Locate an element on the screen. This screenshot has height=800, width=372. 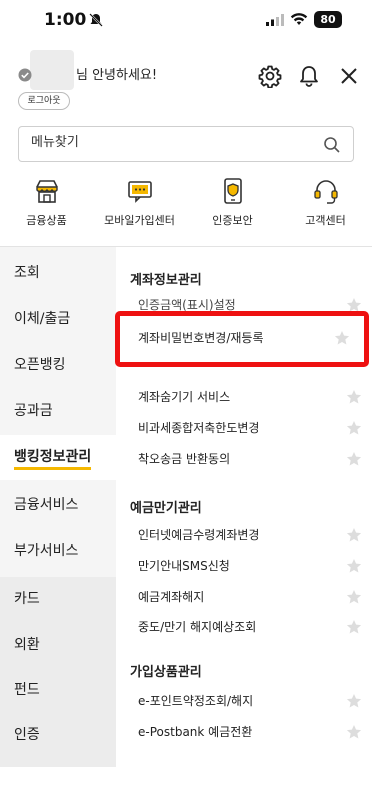
section-title: 예금만기관리 is located at coordinates (166, 508).